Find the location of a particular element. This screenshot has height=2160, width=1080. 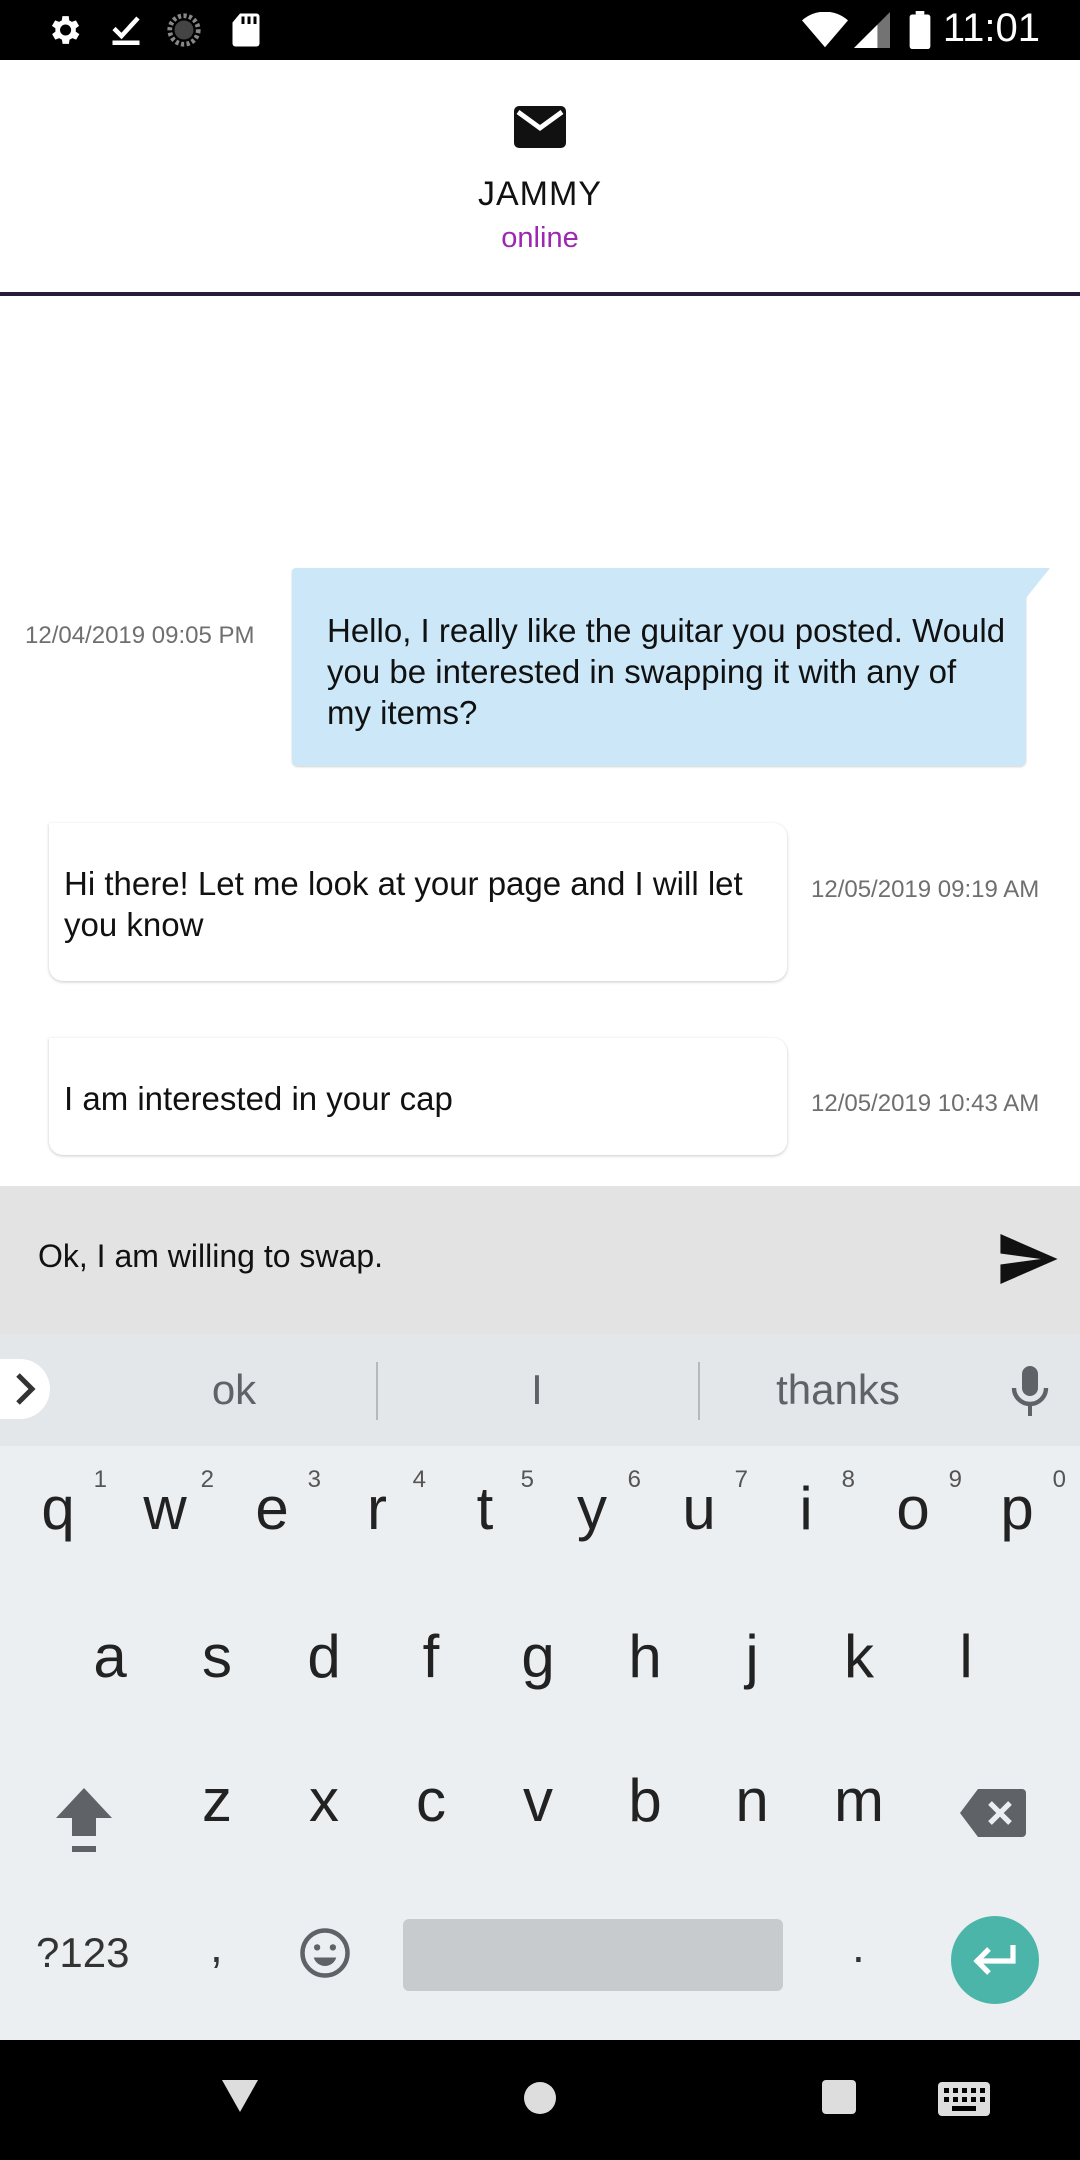

key-l: l is located at coordinates (966, 1656).